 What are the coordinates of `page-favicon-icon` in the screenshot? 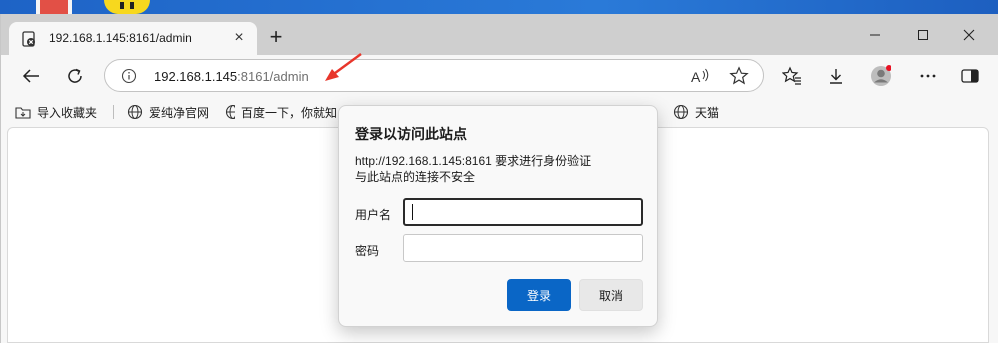 It's located at (28, 39).